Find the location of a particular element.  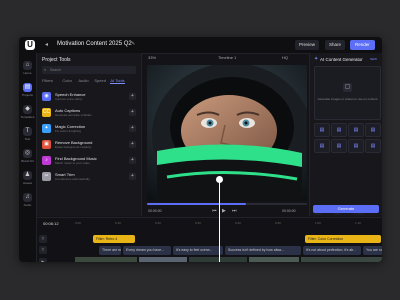

panel-title: Project Tools is located at coordinates (56, 60).